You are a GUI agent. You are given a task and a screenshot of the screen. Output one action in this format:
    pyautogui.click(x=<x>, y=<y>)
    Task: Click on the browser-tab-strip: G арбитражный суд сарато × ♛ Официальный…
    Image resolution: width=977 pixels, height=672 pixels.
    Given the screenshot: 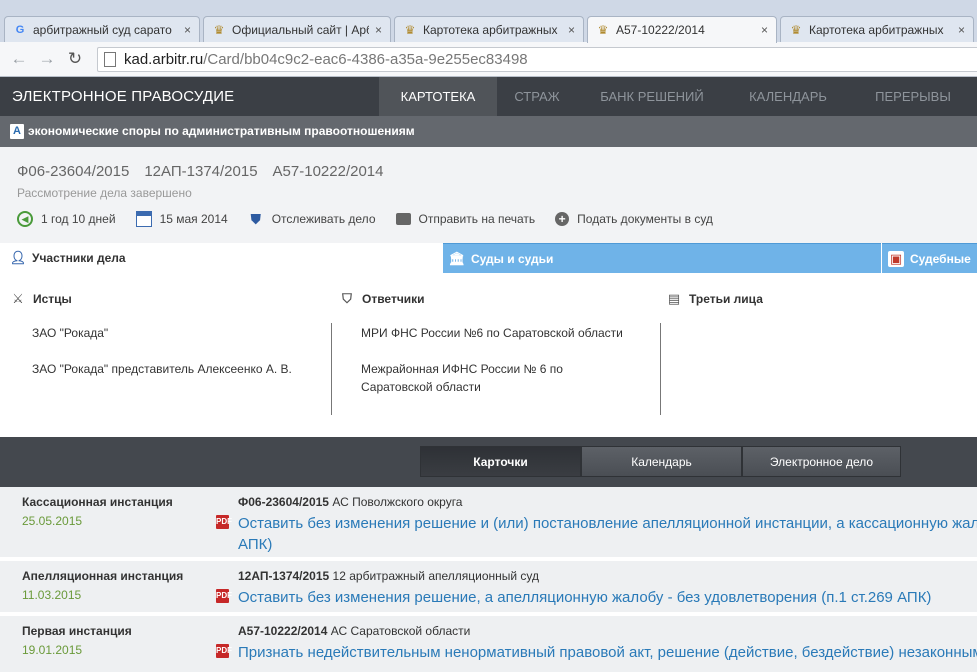 What is the action you would take?
    pyautogui.click(x=488, y=21)
    